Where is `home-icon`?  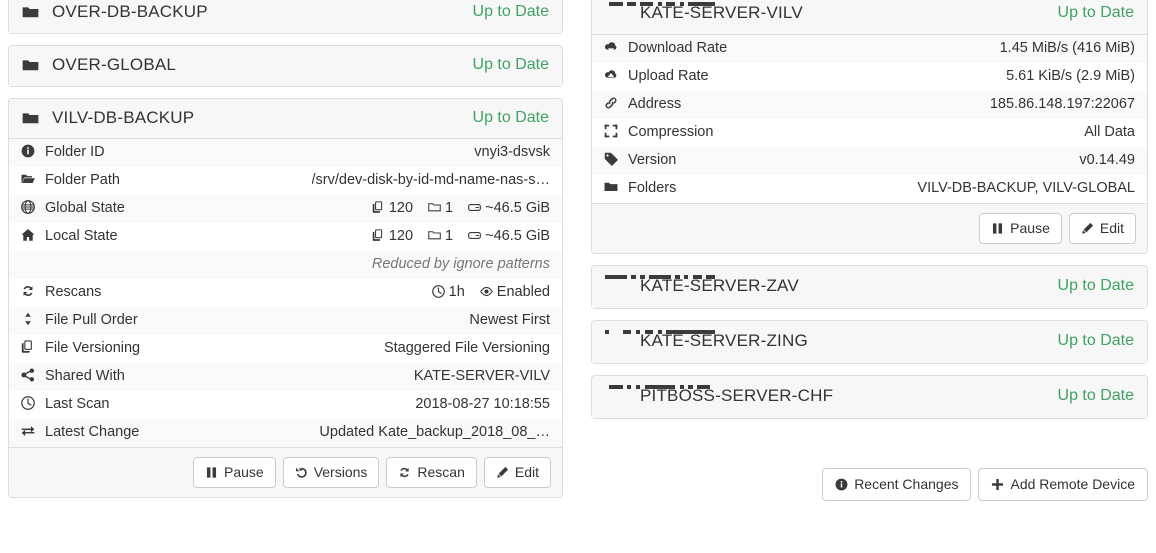
home-icon is located at coordinates (29, 235).